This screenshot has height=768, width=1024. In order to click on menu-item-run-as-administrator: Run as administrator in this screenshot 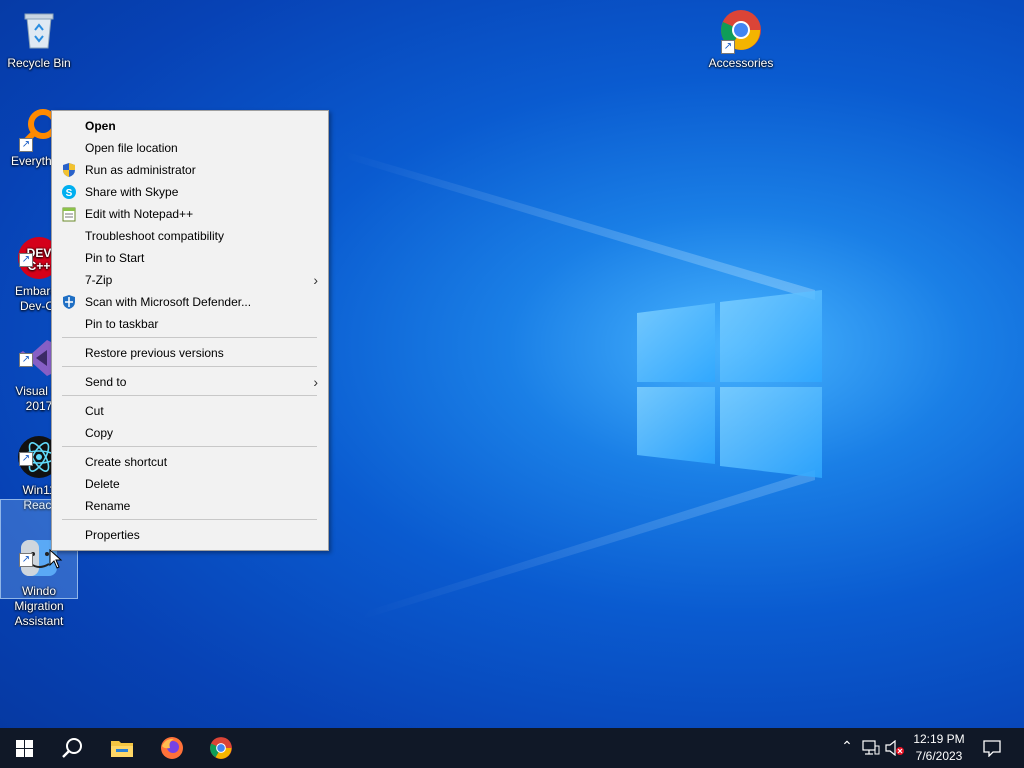, I will do `click(190, 170)`.